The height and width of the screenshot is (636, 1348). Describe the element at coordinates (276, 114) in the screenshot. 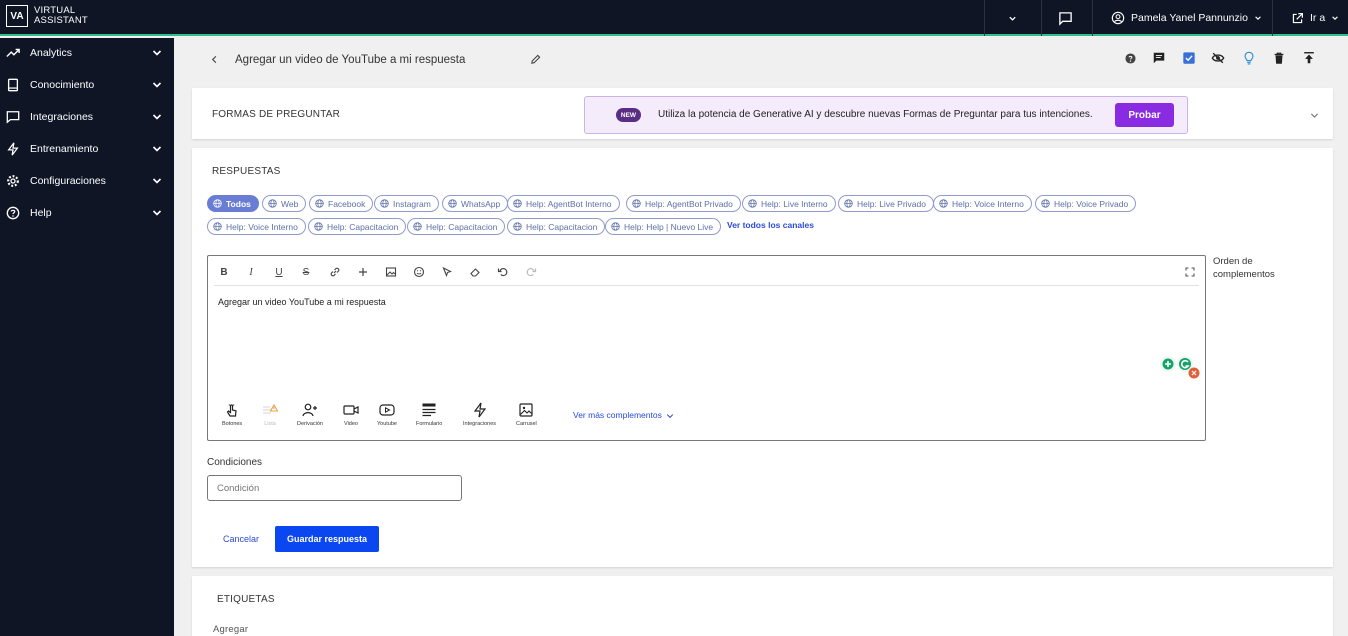

I see `formas-title: FORMAS DE PREGUNTAR` at that location.